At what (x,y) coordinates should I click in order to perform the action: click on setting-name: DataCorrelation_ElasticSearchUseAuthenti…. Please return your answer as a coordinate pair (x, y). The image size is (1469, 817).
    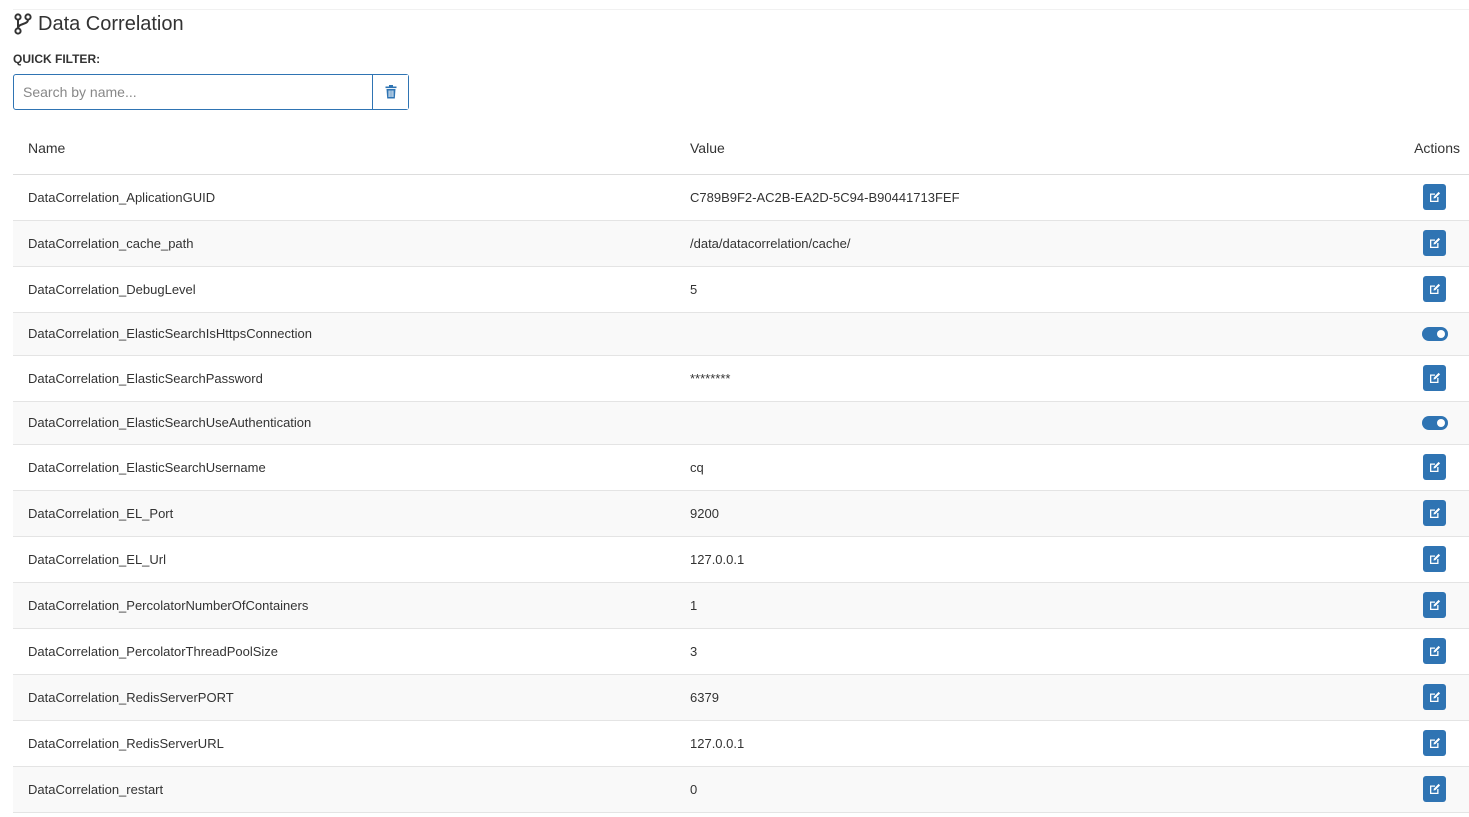
    Looking at the image, I should click on (351, 423).